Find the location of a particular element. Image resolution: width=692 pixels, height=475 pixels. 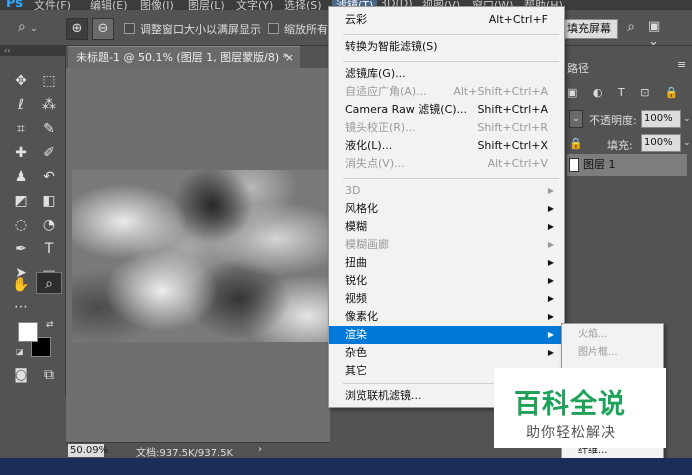

fill-label: 填充: is located at coordinates (620, 145).